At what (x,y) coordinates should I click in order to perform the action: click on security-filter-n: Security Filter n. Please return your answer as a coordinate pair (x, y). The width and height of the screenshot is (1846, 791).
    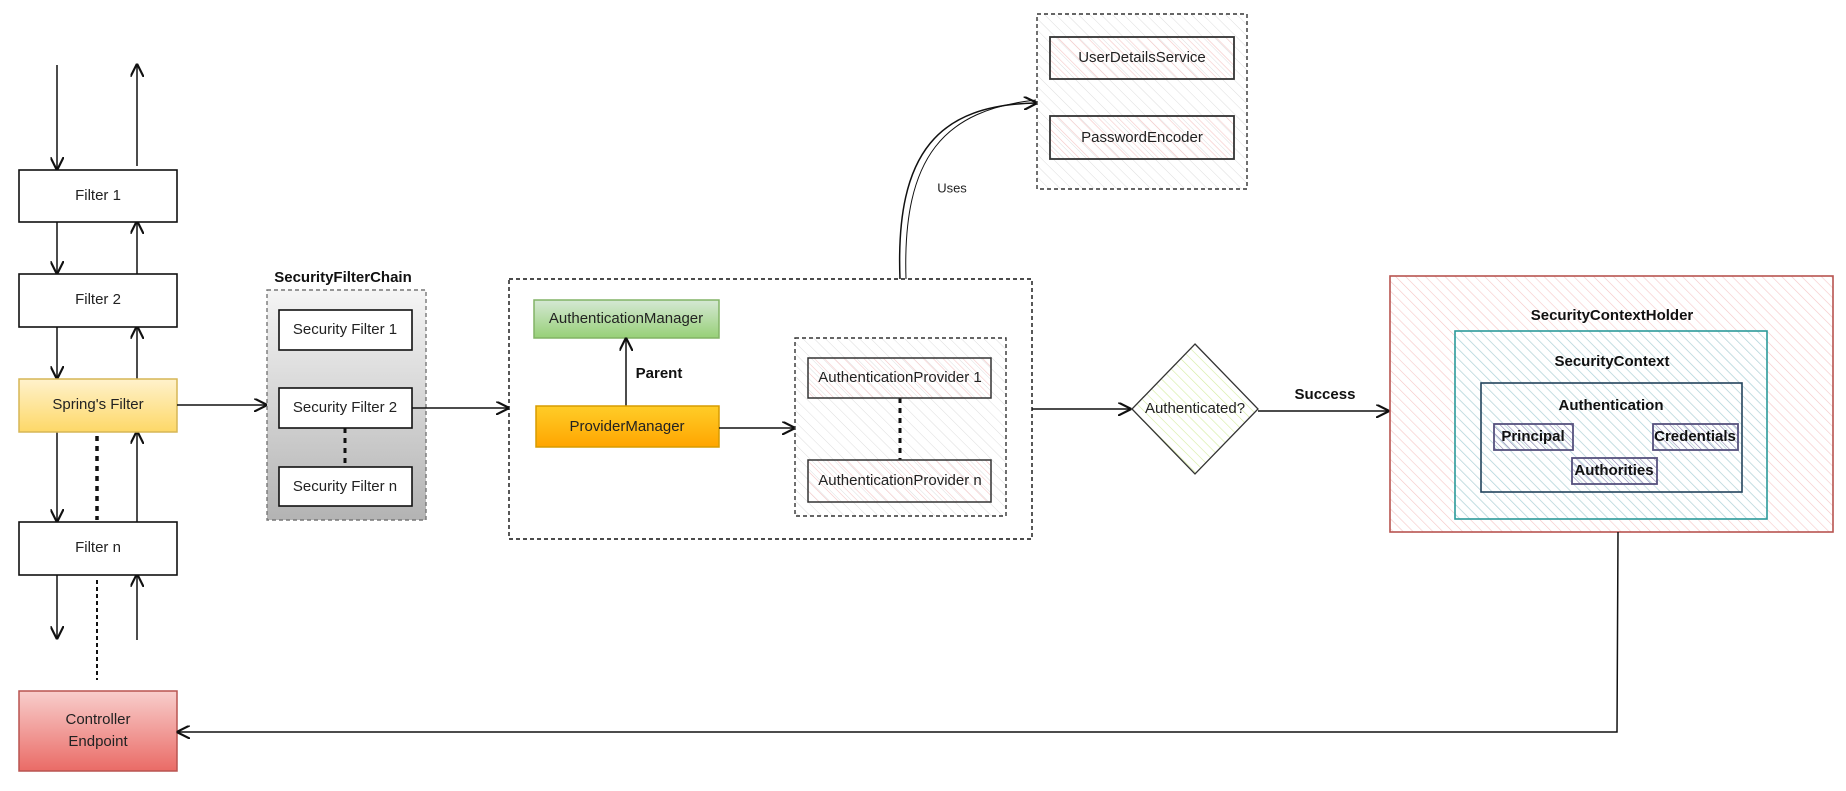
    Looking at the image, I should click on (345, 486).